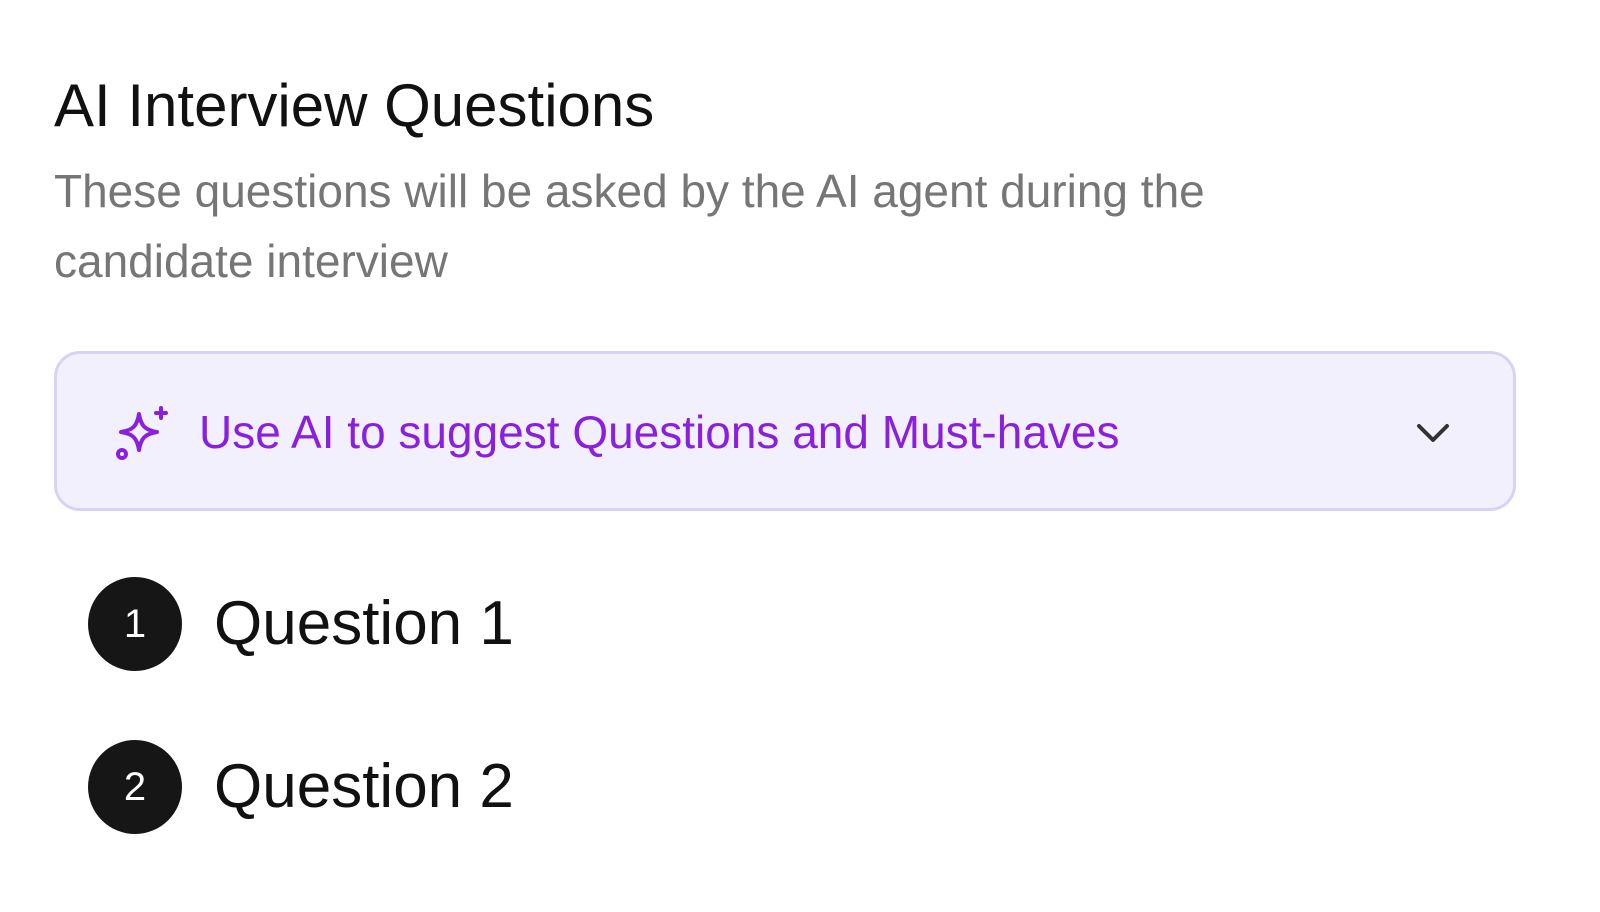 The image size is (1600, 912). I want to click on page-title: AI Interview Questions, so click(354, 105).